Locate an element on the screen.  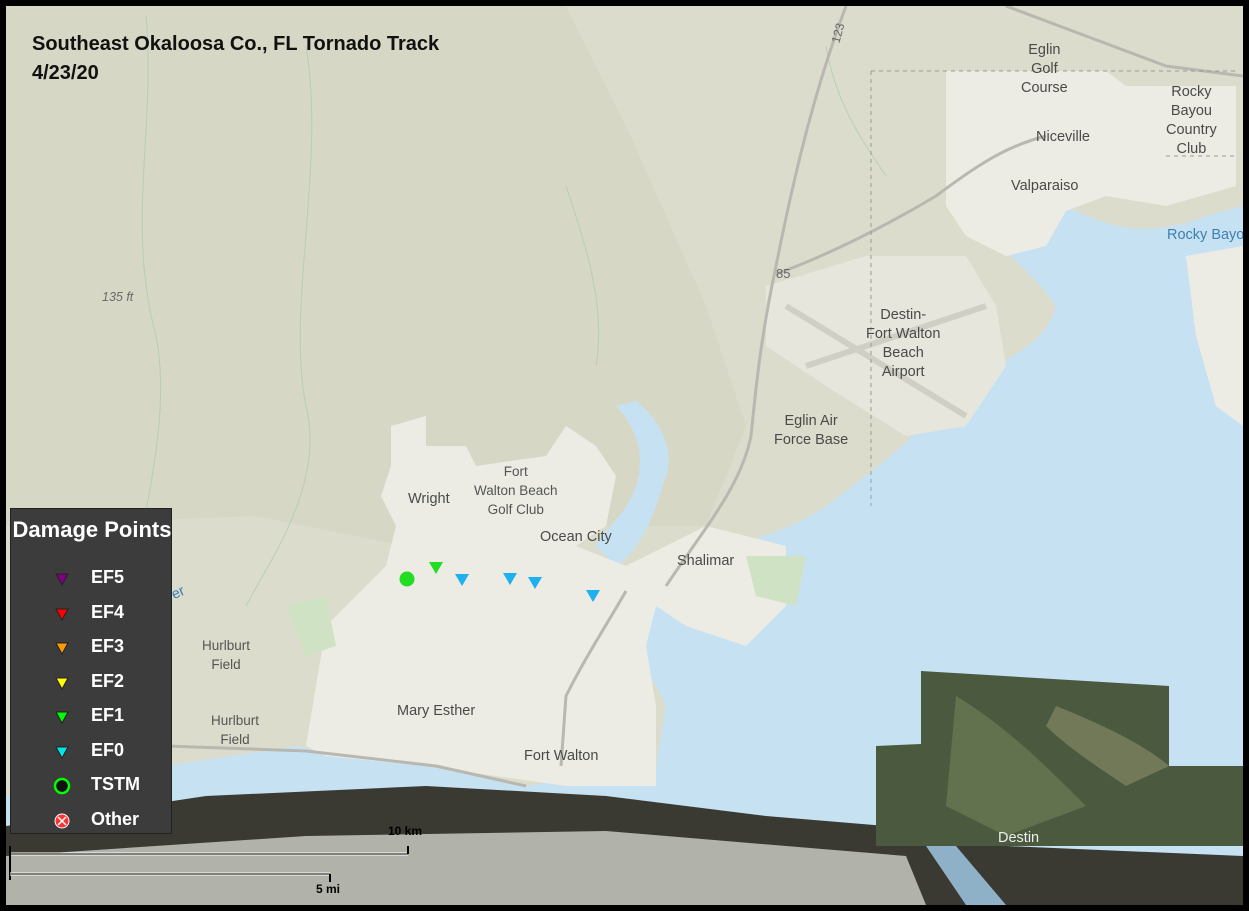
label-niceville: Niceville is located at coordinates (1063, 137).